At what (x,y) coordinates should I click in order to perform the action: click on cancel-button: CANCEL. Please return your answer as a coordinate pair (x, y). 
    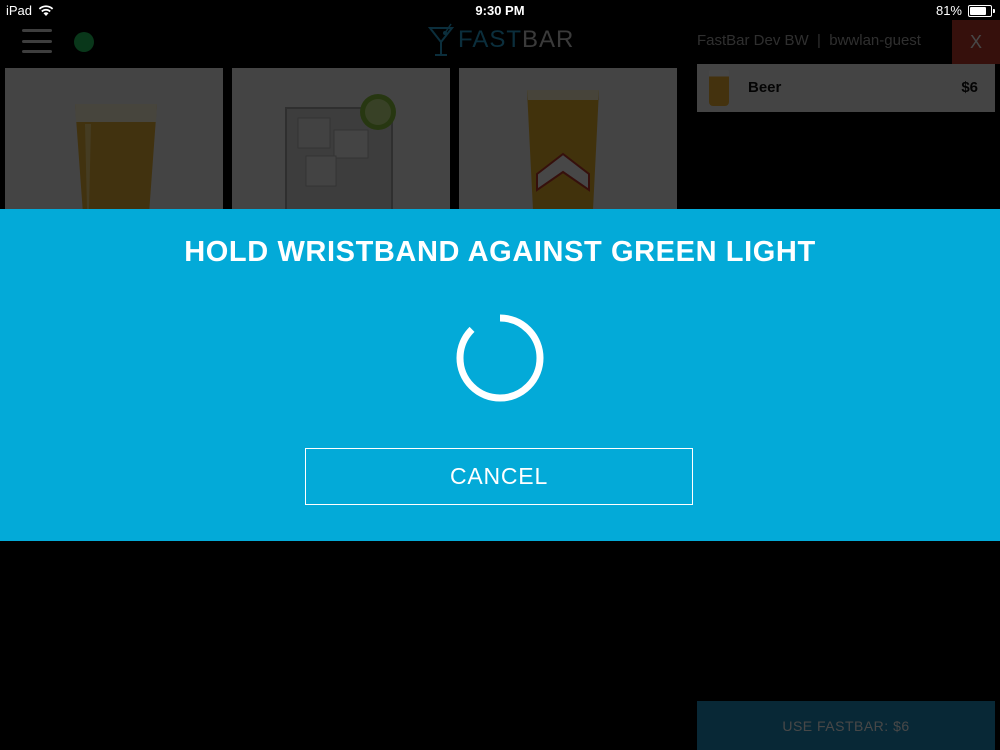
    Looking at the image, I should click on (499, 476).